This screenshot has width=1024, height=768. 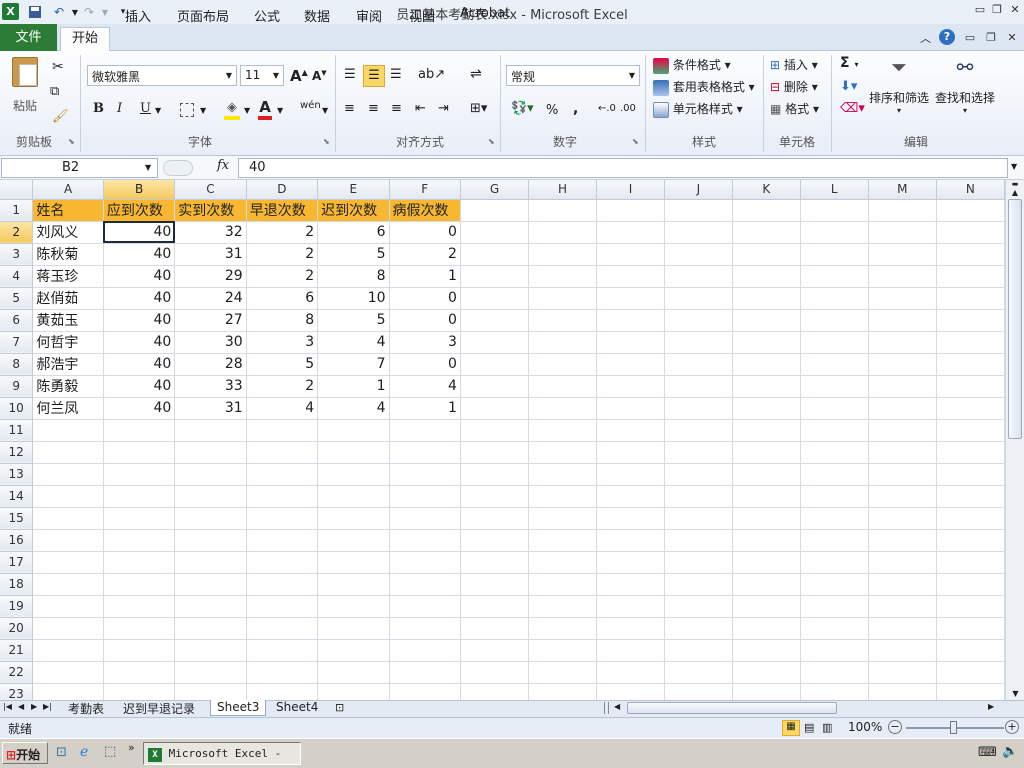 What do you see at coordinates (17, 364) in the screenshot?
I see `row-header: 8` at bounding box center [17, 364].